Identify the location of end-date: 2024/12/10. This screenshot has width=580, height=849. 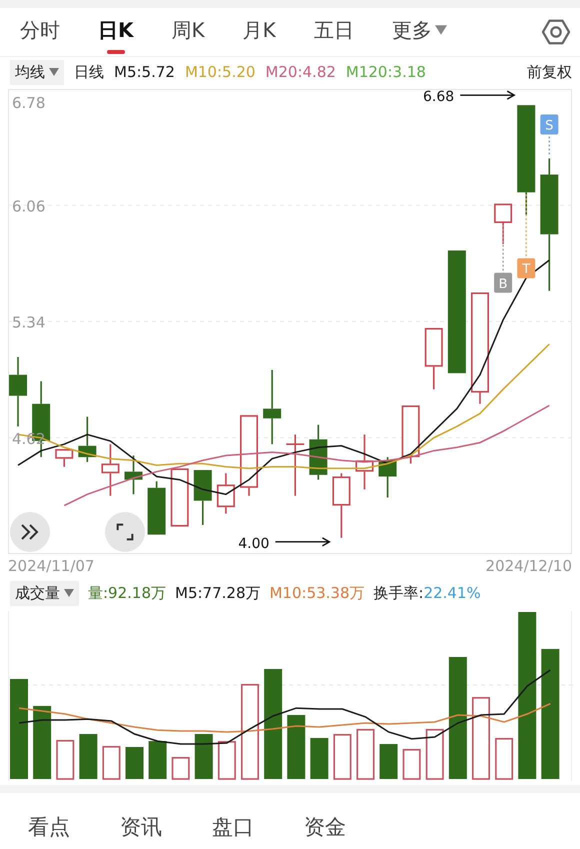
(529, 566).